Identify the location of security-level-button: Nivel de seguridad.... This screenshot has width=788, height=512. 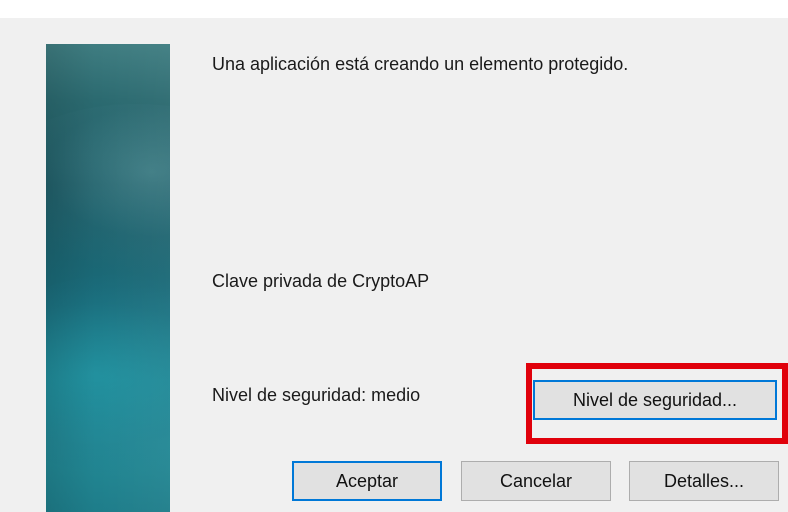
(655, 400).